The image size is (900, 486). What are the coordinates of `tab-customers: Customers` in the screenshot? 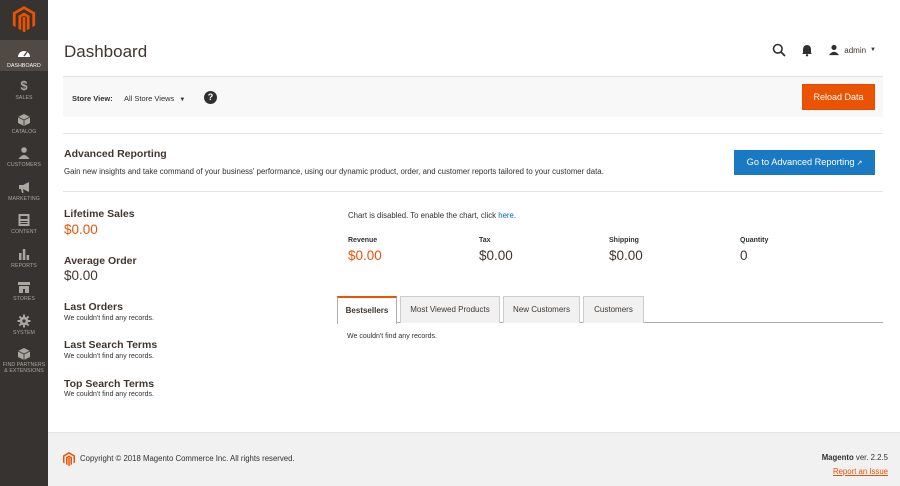 It's located at (613, 309).